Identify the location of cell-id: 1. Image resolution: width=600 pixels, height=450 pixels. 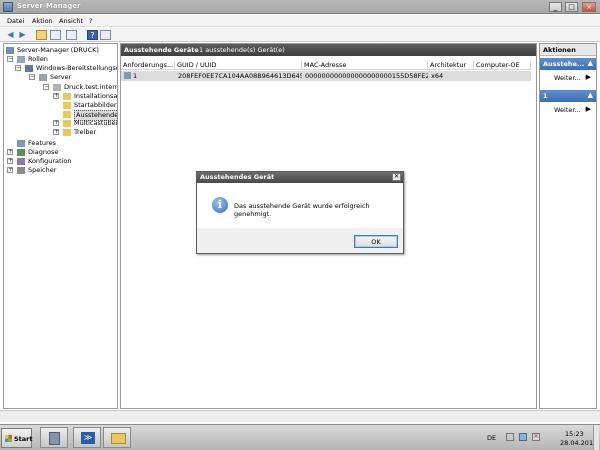
(135, 76).